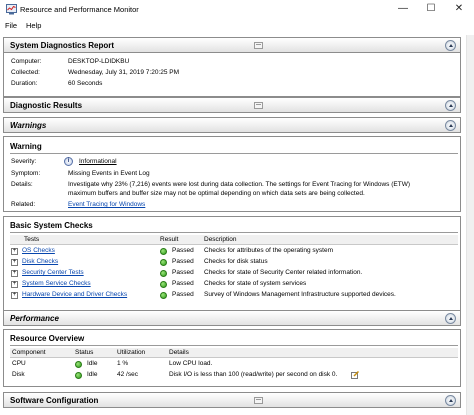  I want to click on component-value: Disk, so click(18, 374).